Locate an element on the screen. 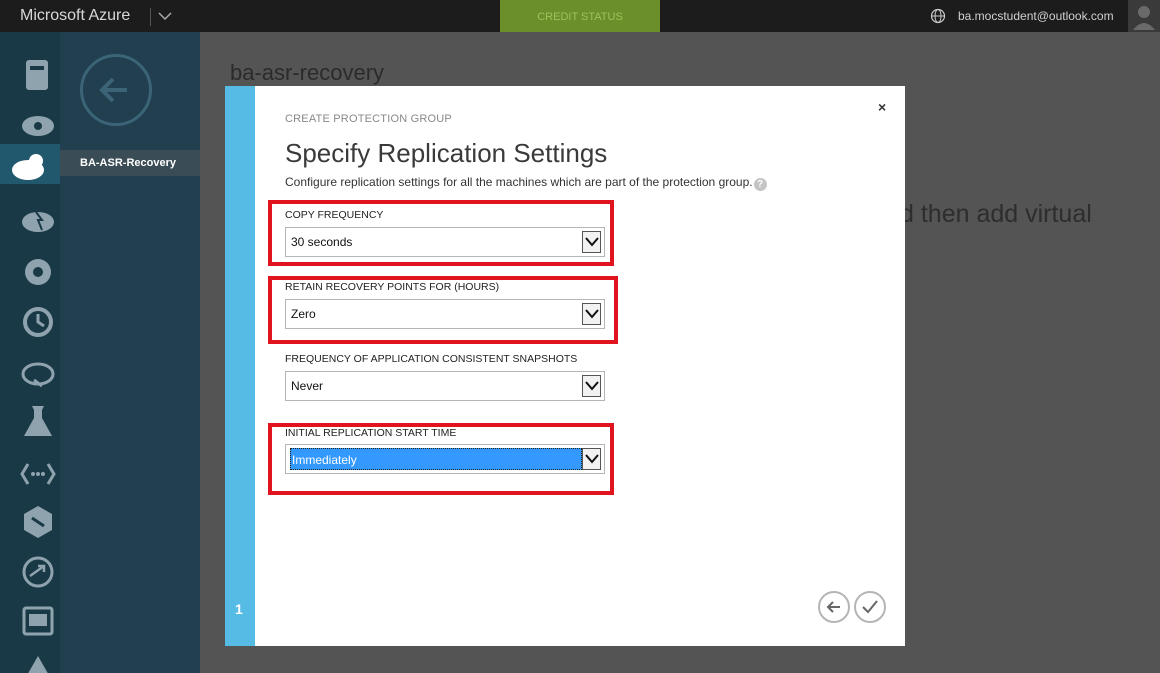 This screenshot has height=673, width=1160. machine-learning-icon is located at coordinates (31, 418).